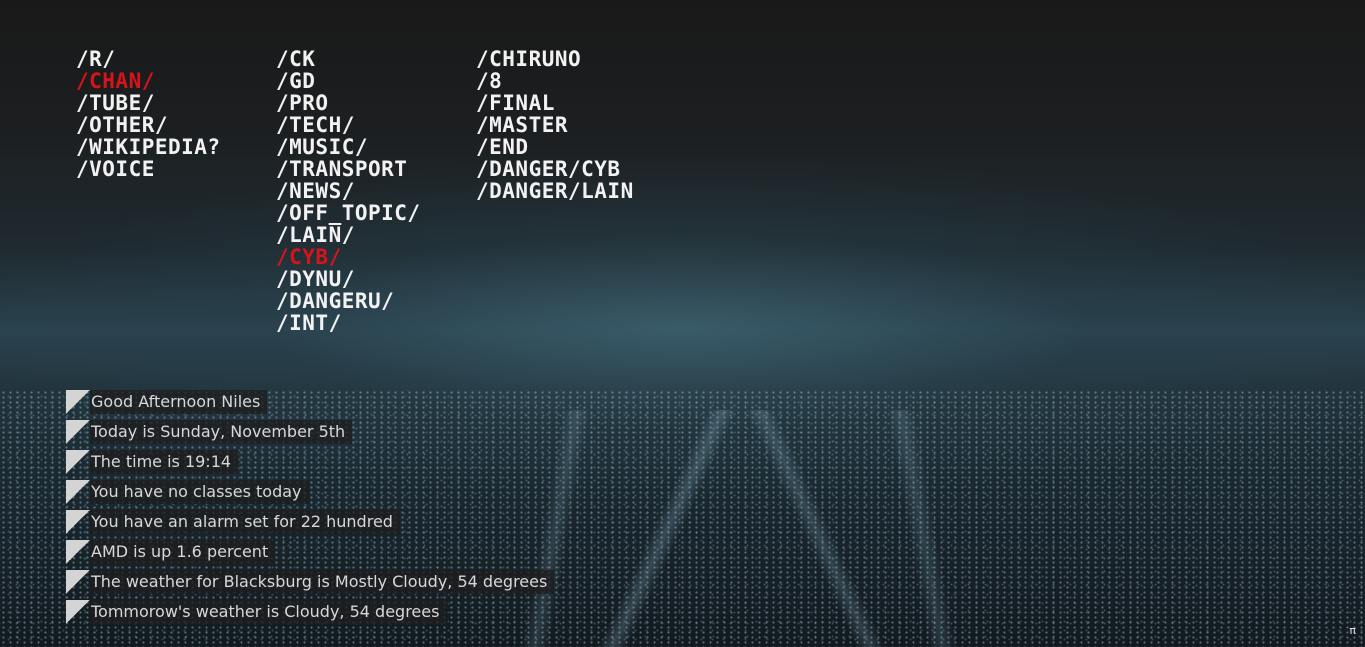  What do you see at coordinates (376, 125) in the screenshot?
I see `link-tech: /TECH/` at bounding box center [376, 125].